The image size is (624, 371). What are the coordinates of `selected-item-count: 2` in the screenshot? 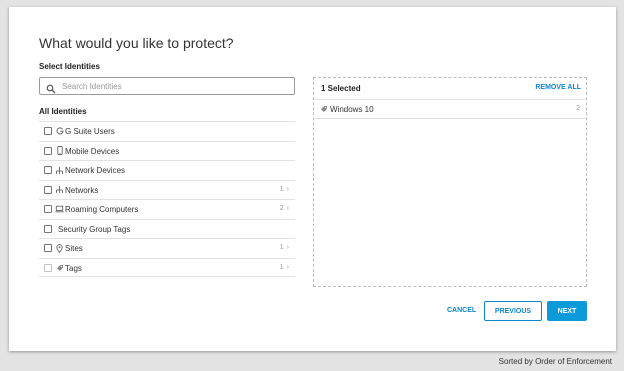 It's located at (578, 108).